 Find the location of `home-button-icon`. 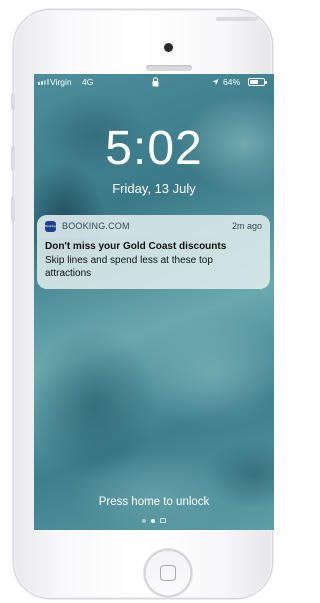

home-button-icon is located at coordinates (168, 573).